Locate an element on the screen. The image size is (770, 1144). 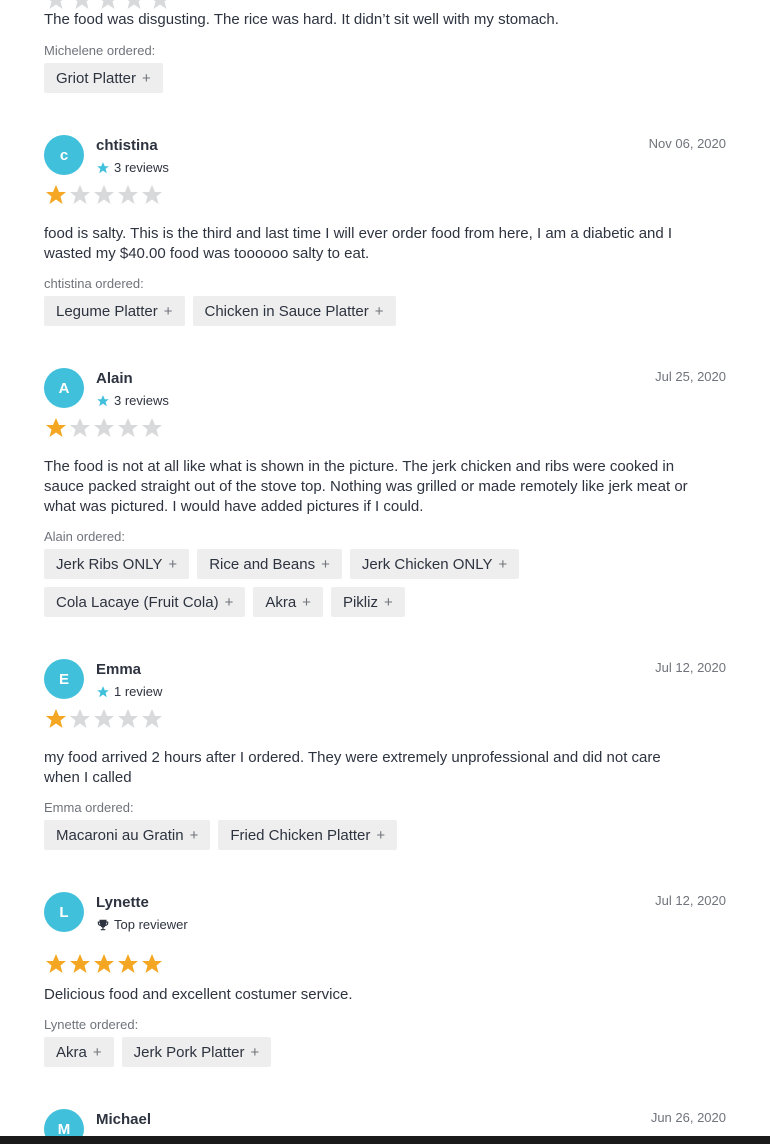
avatar: A is located at coordinates (64, 388).